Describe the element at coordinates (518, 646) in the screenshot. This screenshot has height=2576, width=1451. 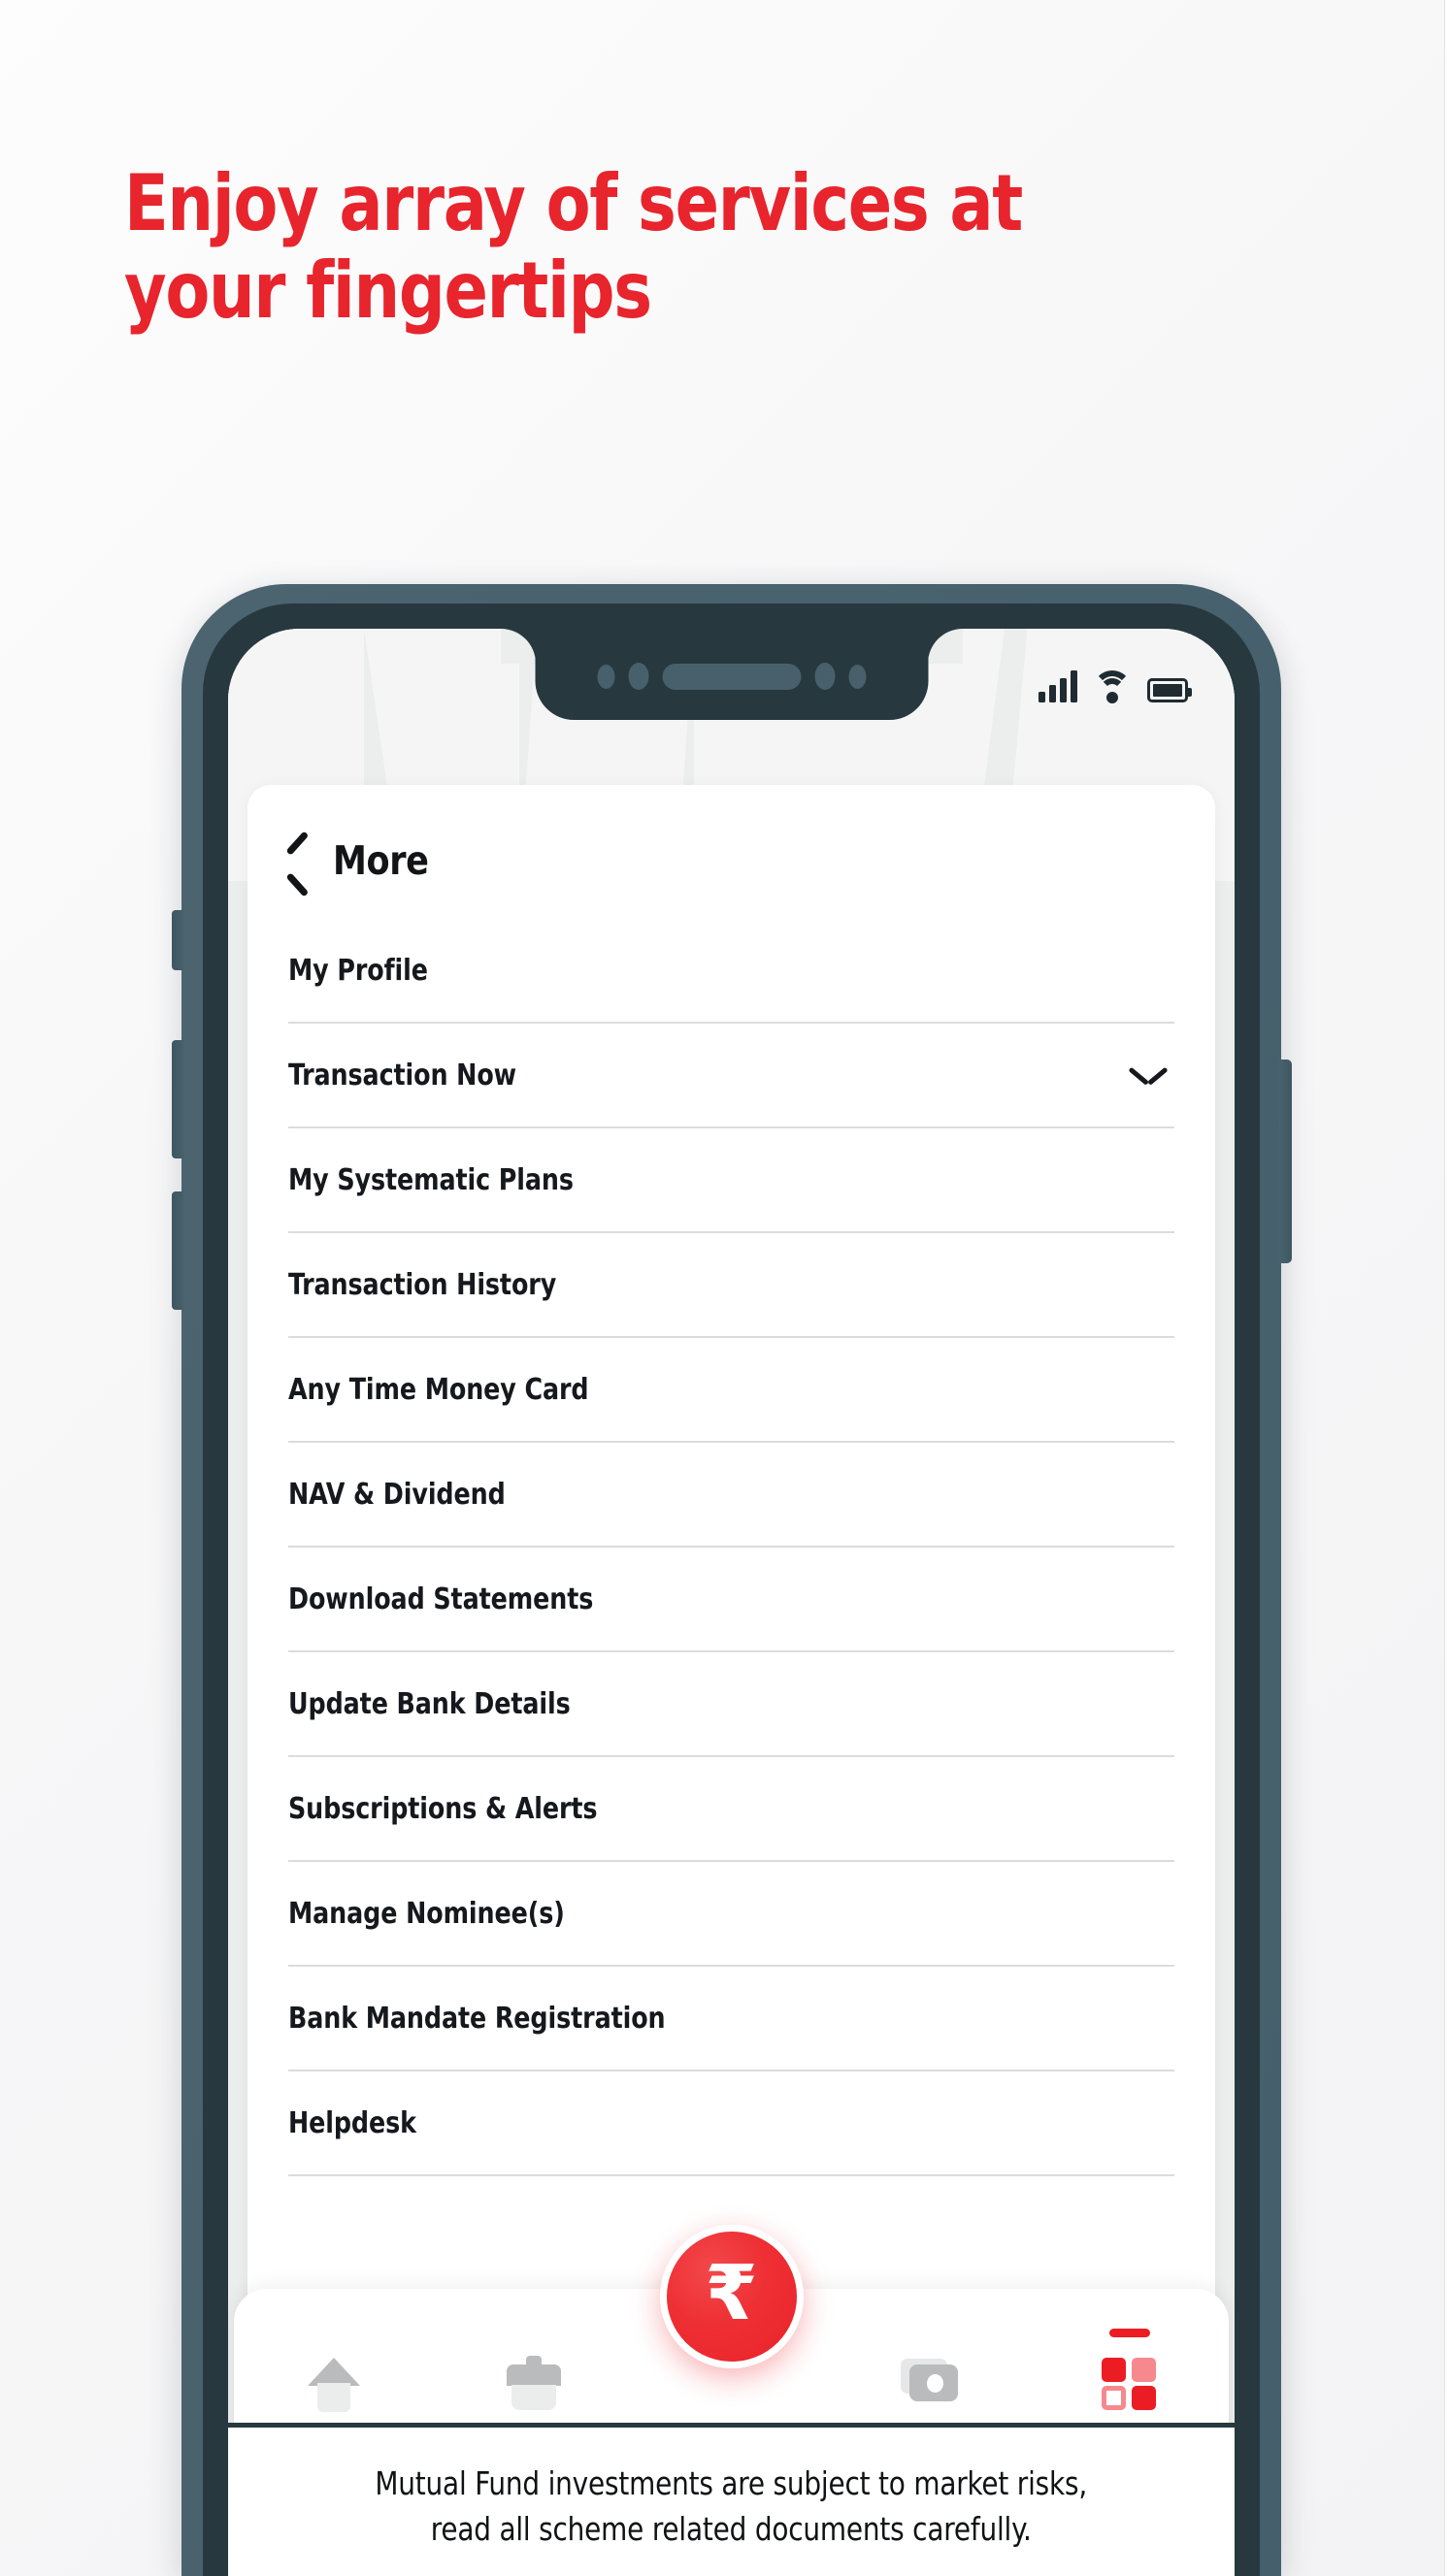
I see `notch-fillet-left` at that location.